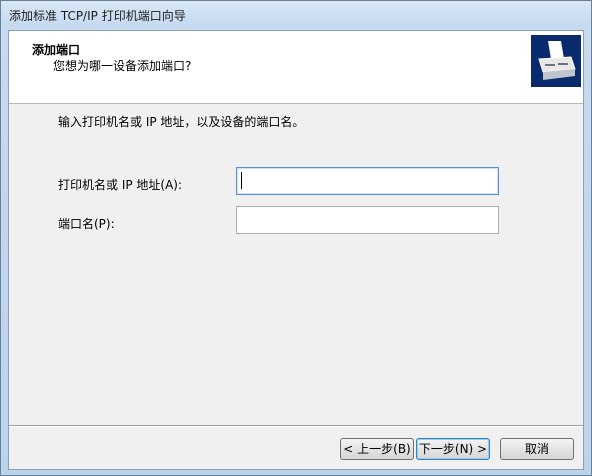  Describe the element at coordinates (367, 220) in the screenshot. I see `port-name-input` at that location.